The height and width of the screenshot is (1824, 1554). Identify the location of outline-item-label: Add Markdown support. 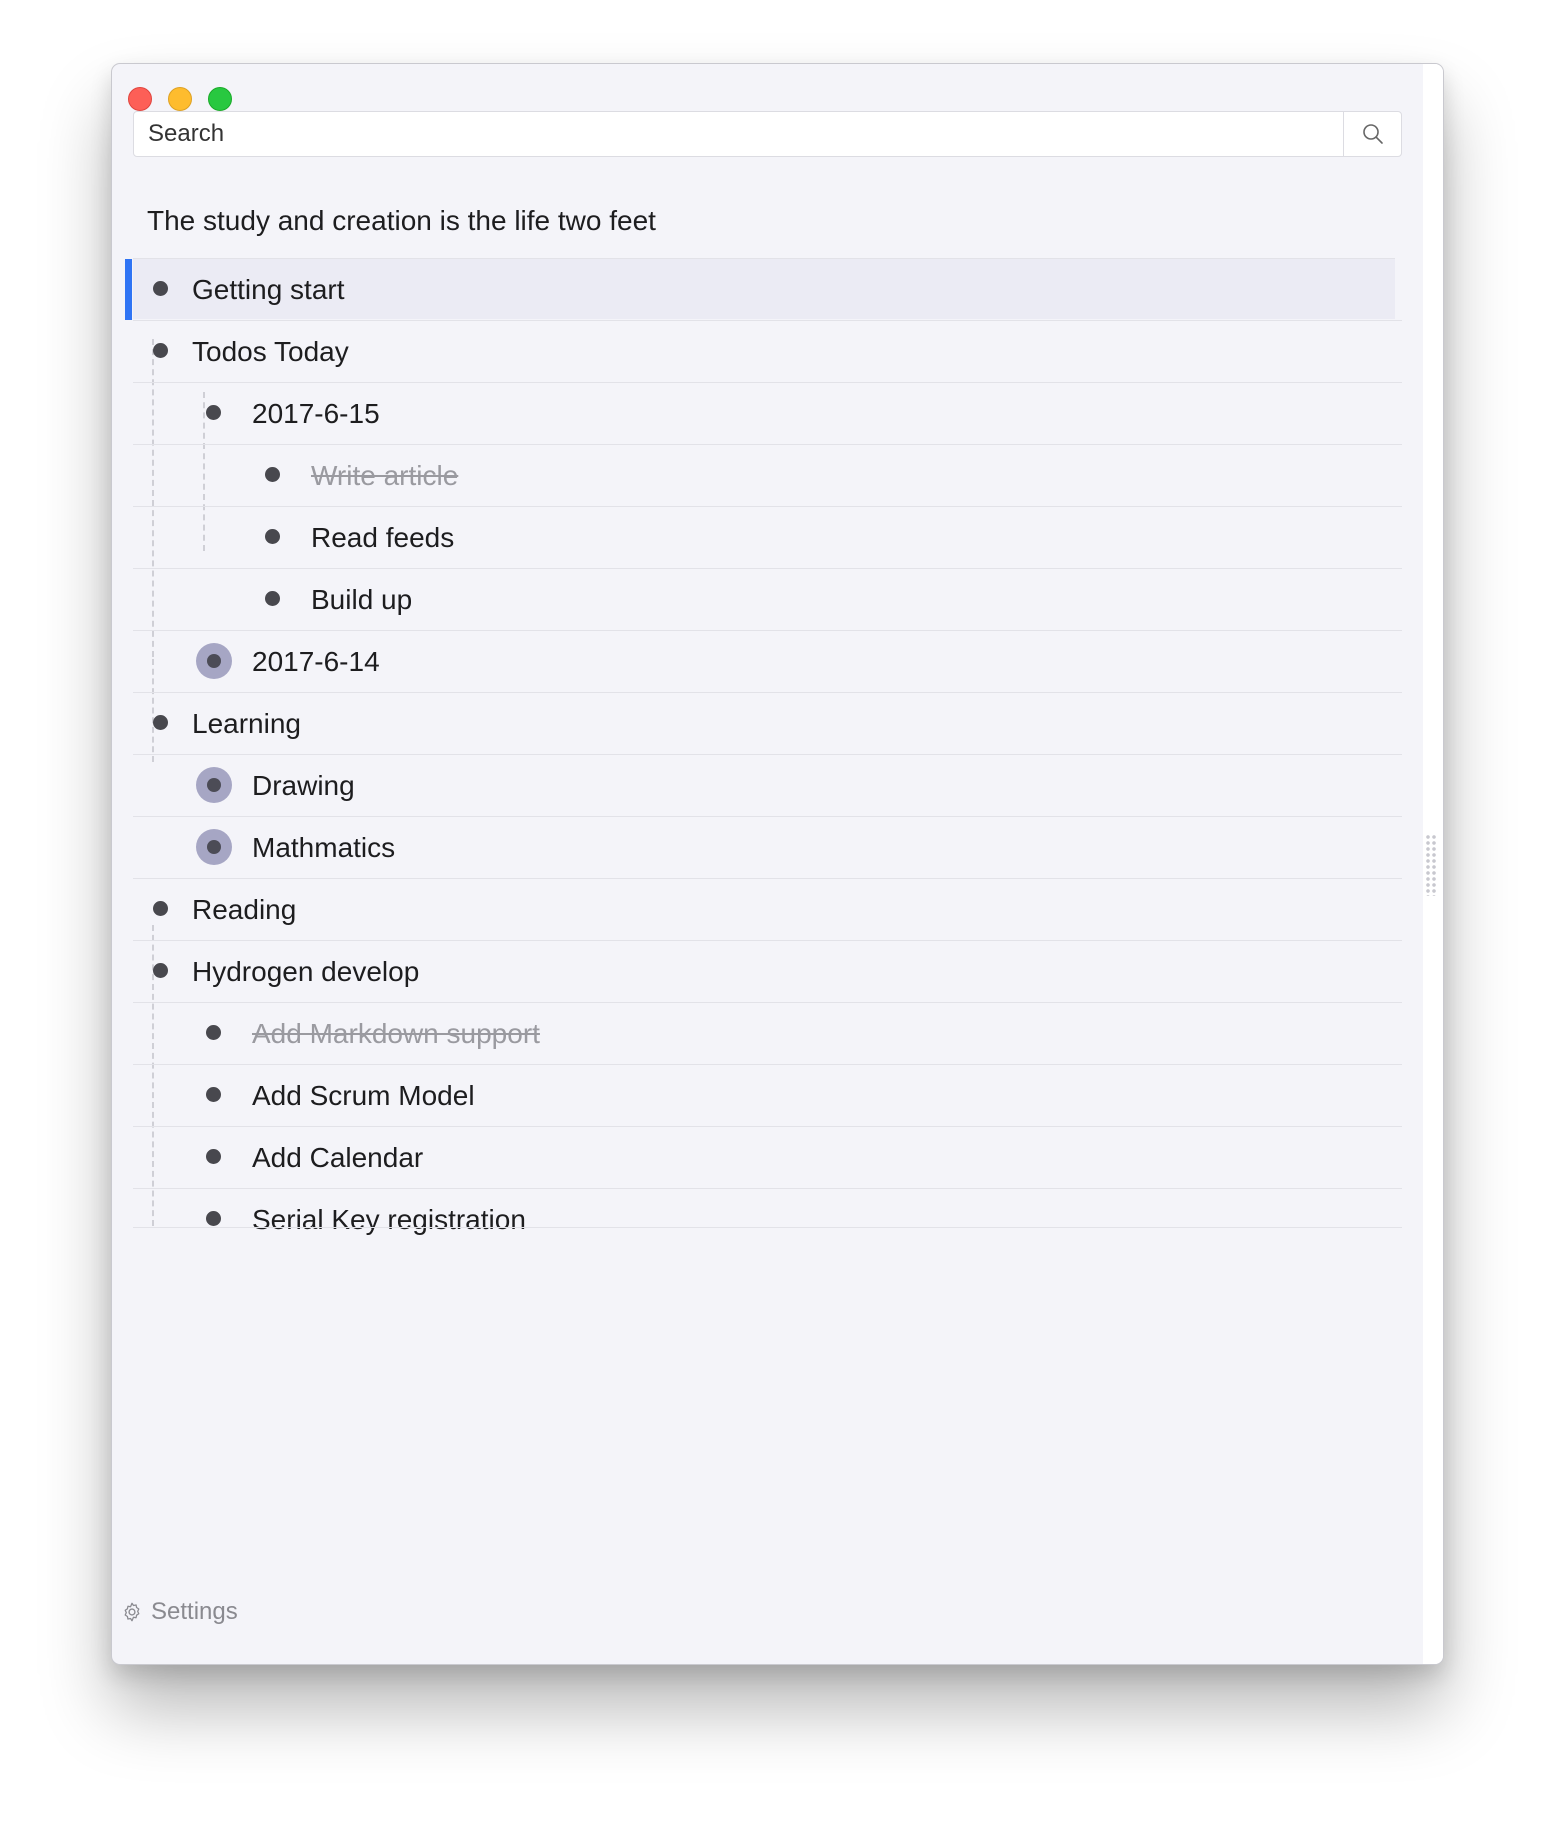
(396, 1033).